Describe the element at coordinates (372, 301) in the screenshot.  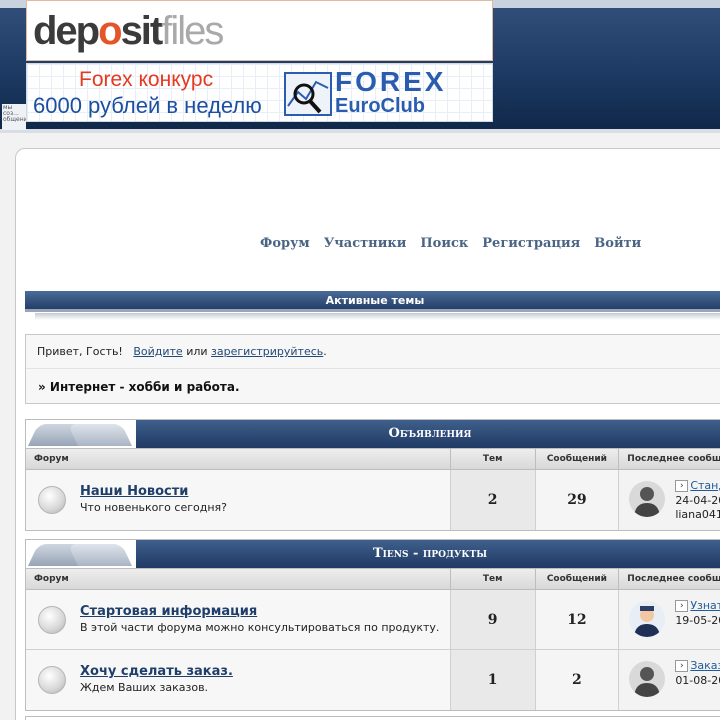
I see `active-topics-bar: Активные темы` at that location.